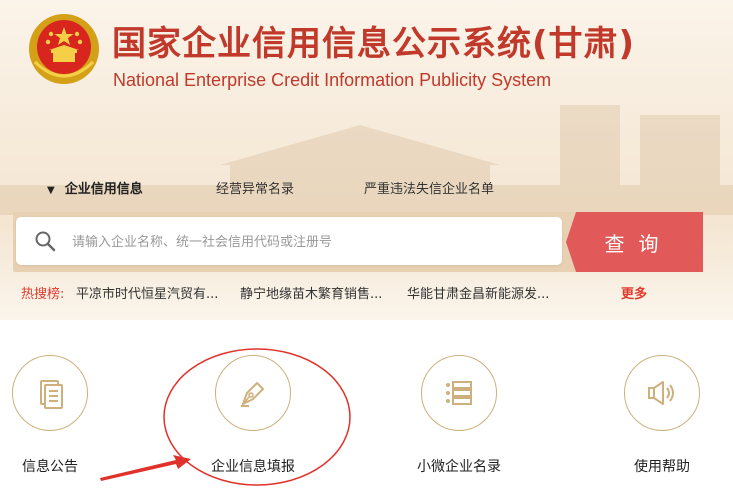 This screenshot has height=497, width=733. I want to click on page-title: 国家企业信用信息公示系统(甘肃), so click(374, 44).